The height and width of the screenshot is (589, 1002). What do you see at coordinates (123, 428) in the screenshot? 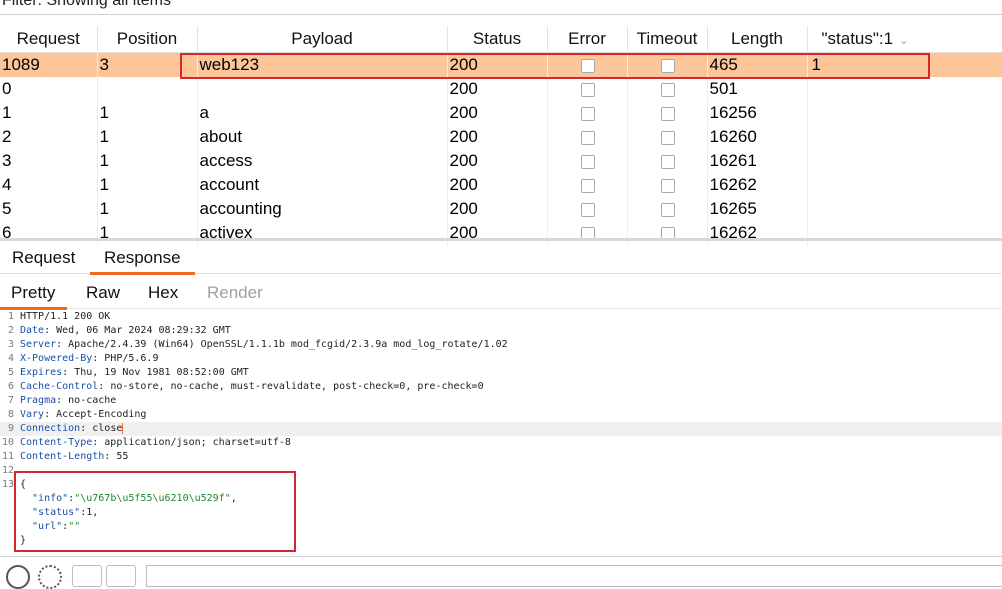
I see `text-caret` at bounding box center [123, 428].